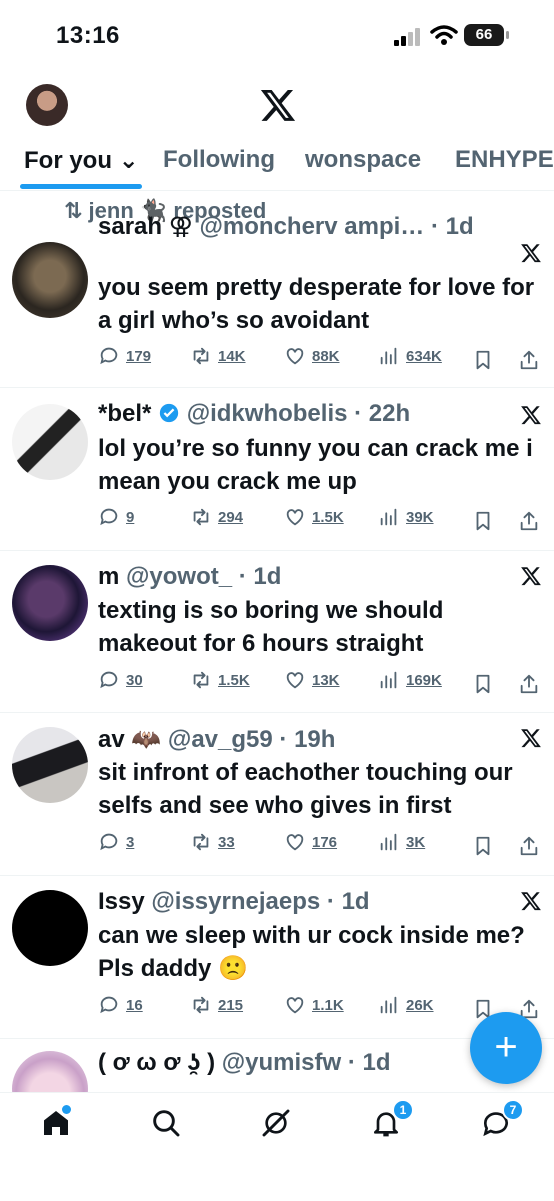 Image resolution: width=554 pixels, height=1201 pixels. What do you see at coordinates (219, 160) in the screenshot?
I see `tab-following: Following` at bounding box center [219, 160].